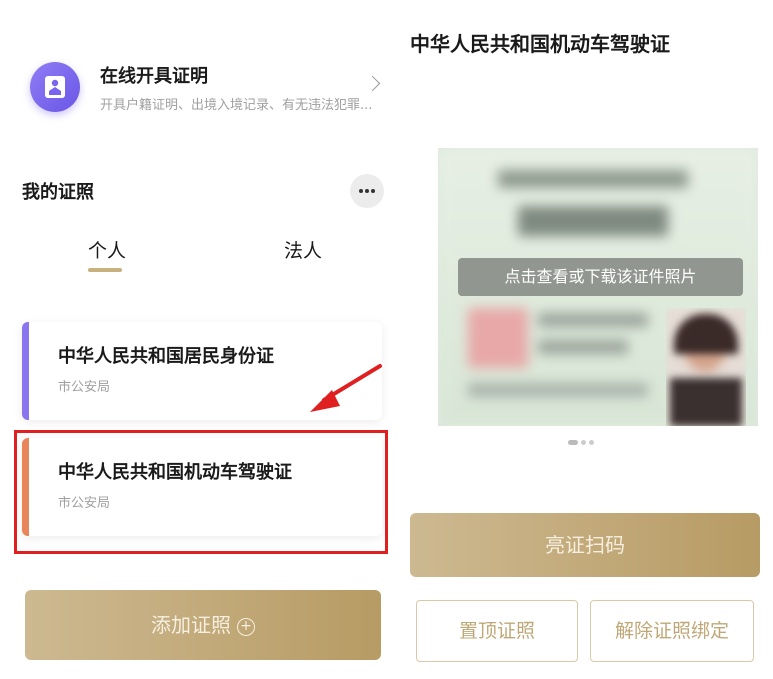 Image resolution: width=773 pixels, height=679 pixels. Describe the element at coordinates (372, 83) in the screenshot. I see `chevron-right-icon` at that location.